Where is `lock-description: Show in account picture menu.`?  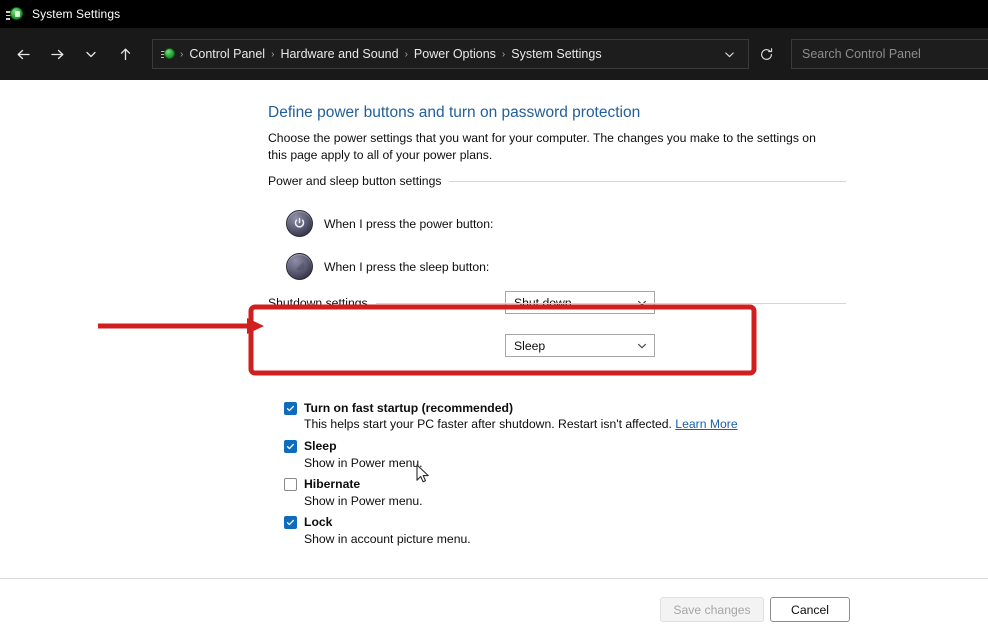
lock-description: Show in account picture menu. is located at coordinates (387, 538).